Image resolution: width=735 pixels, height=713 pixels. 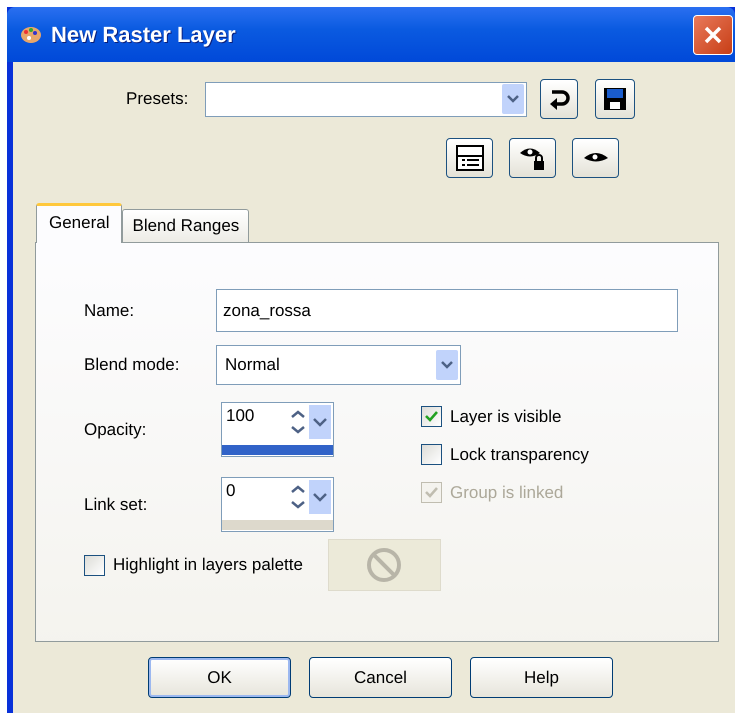 I want to click on presets-dropdown, so click(x=366, y=99).